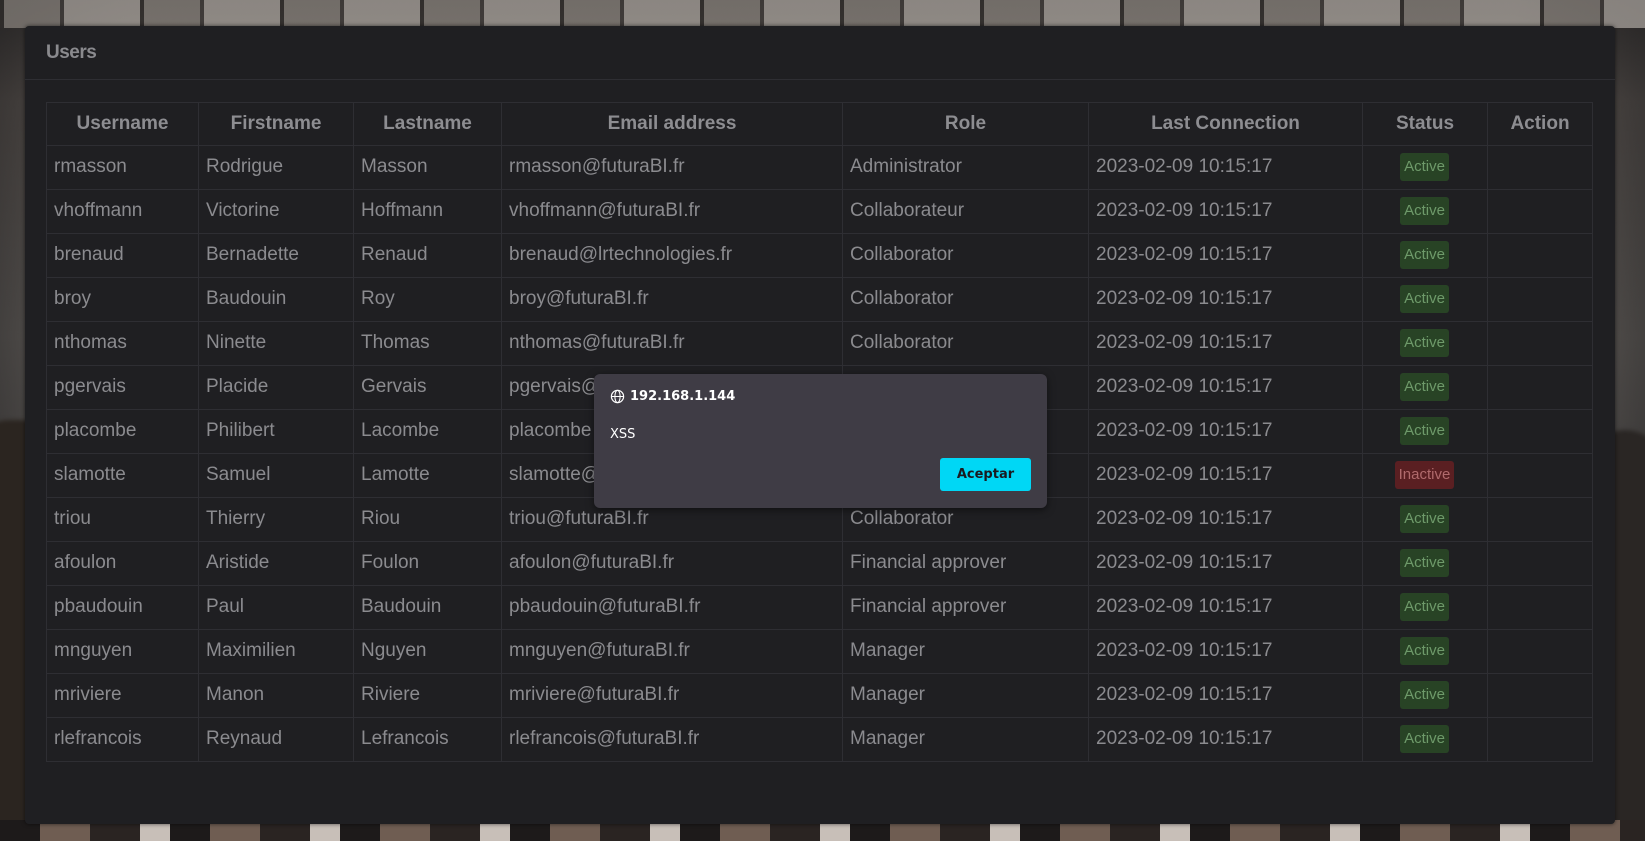 This screenshot has width=1645, height=841. I want to click on cell-firstname: Paul, so click(276, 607).